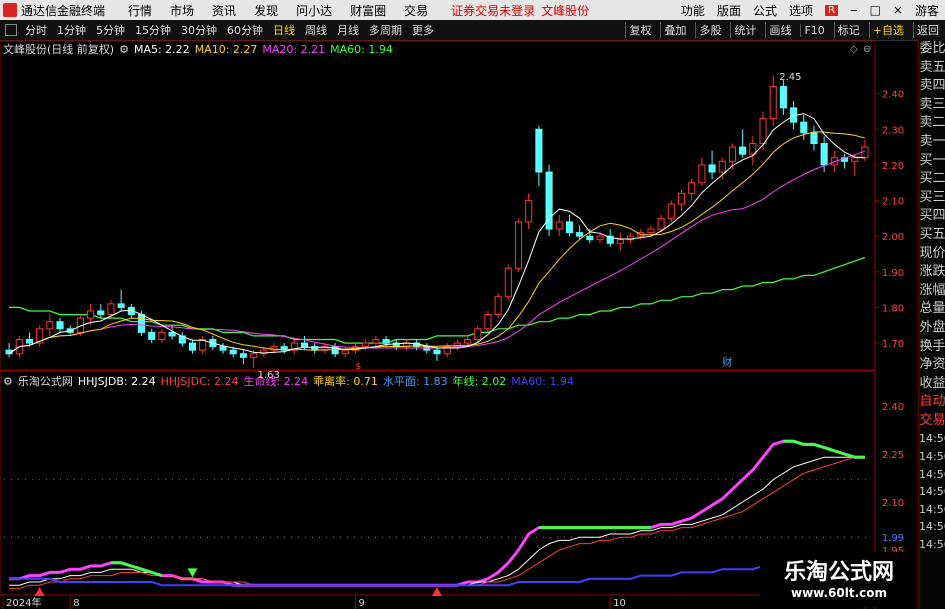 Image resolution: width=945 pixels, height=609 pixels. Describe the element at coordinates (727, 362) in the screenshot. I see `finance-marker: 财` at that location.